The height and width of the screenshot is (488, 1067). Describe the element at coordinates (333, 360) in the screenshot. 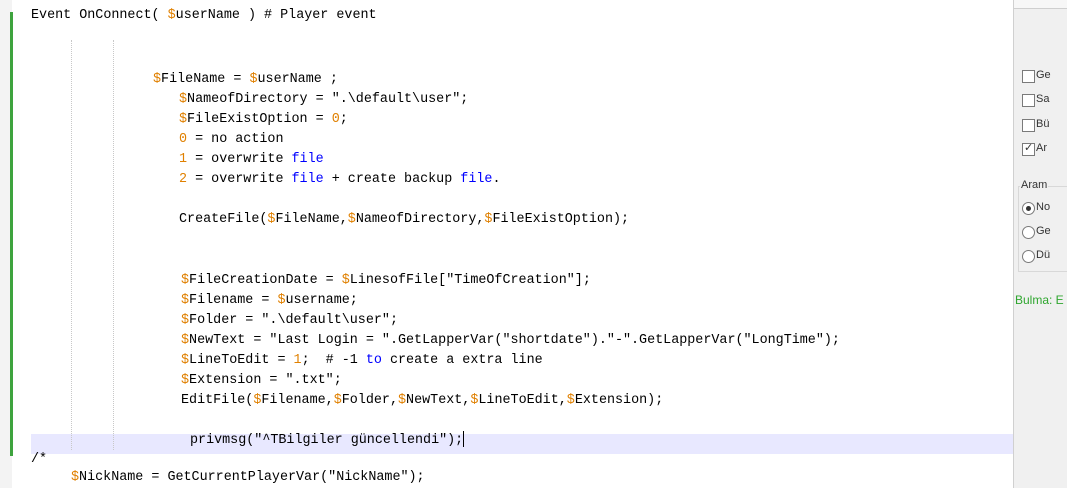

I see `code-token: ; # -1` at that location.